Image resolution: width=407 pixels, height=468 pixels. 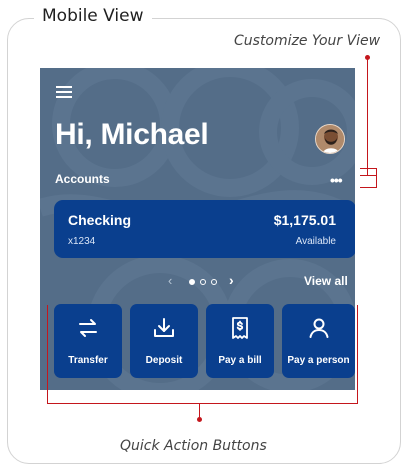 What do you see at coordinates (315, 241) in the screenshot?
I see `balance-label: Available` at bounding box center [315, 241].